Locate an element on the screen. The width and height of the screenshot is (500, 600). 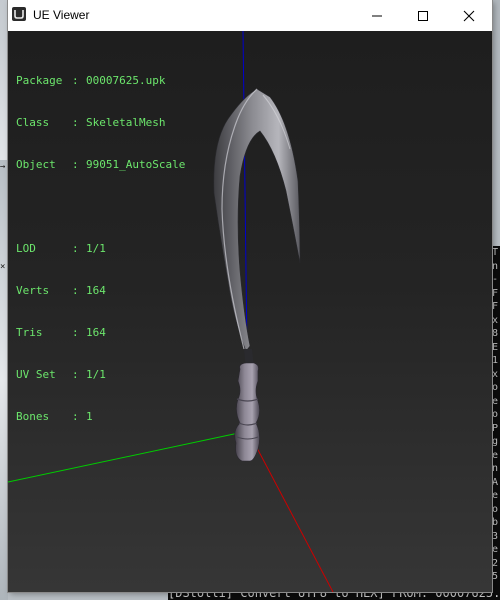
window-title: UE Viewer is located at coordinates (61, 15).